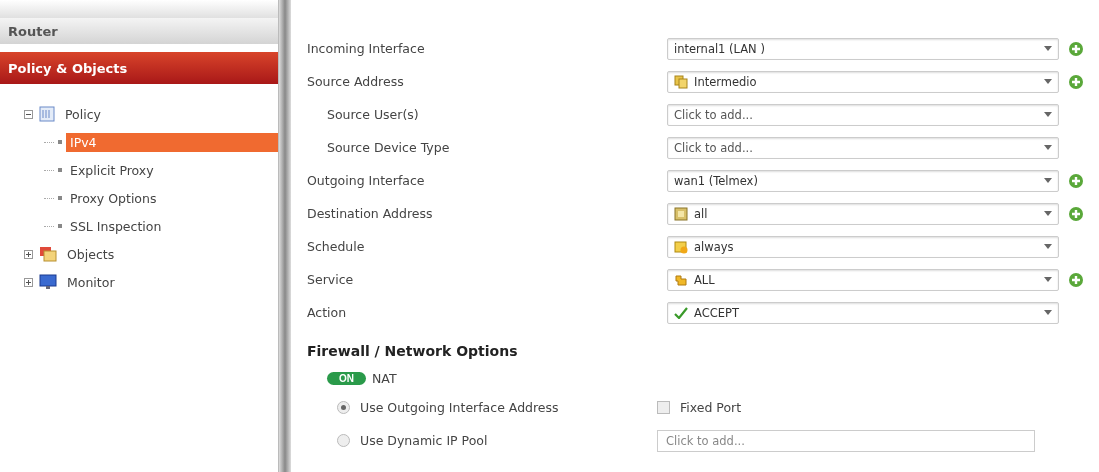  I want to click on dropdown: all, so click(863, 213).